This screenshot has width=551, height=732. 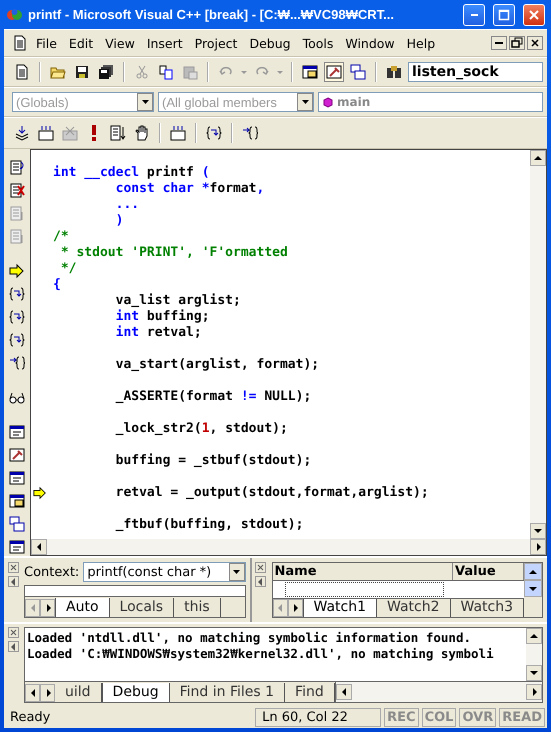 I want to click on list-arrow-button, so click(x=118, y=133).